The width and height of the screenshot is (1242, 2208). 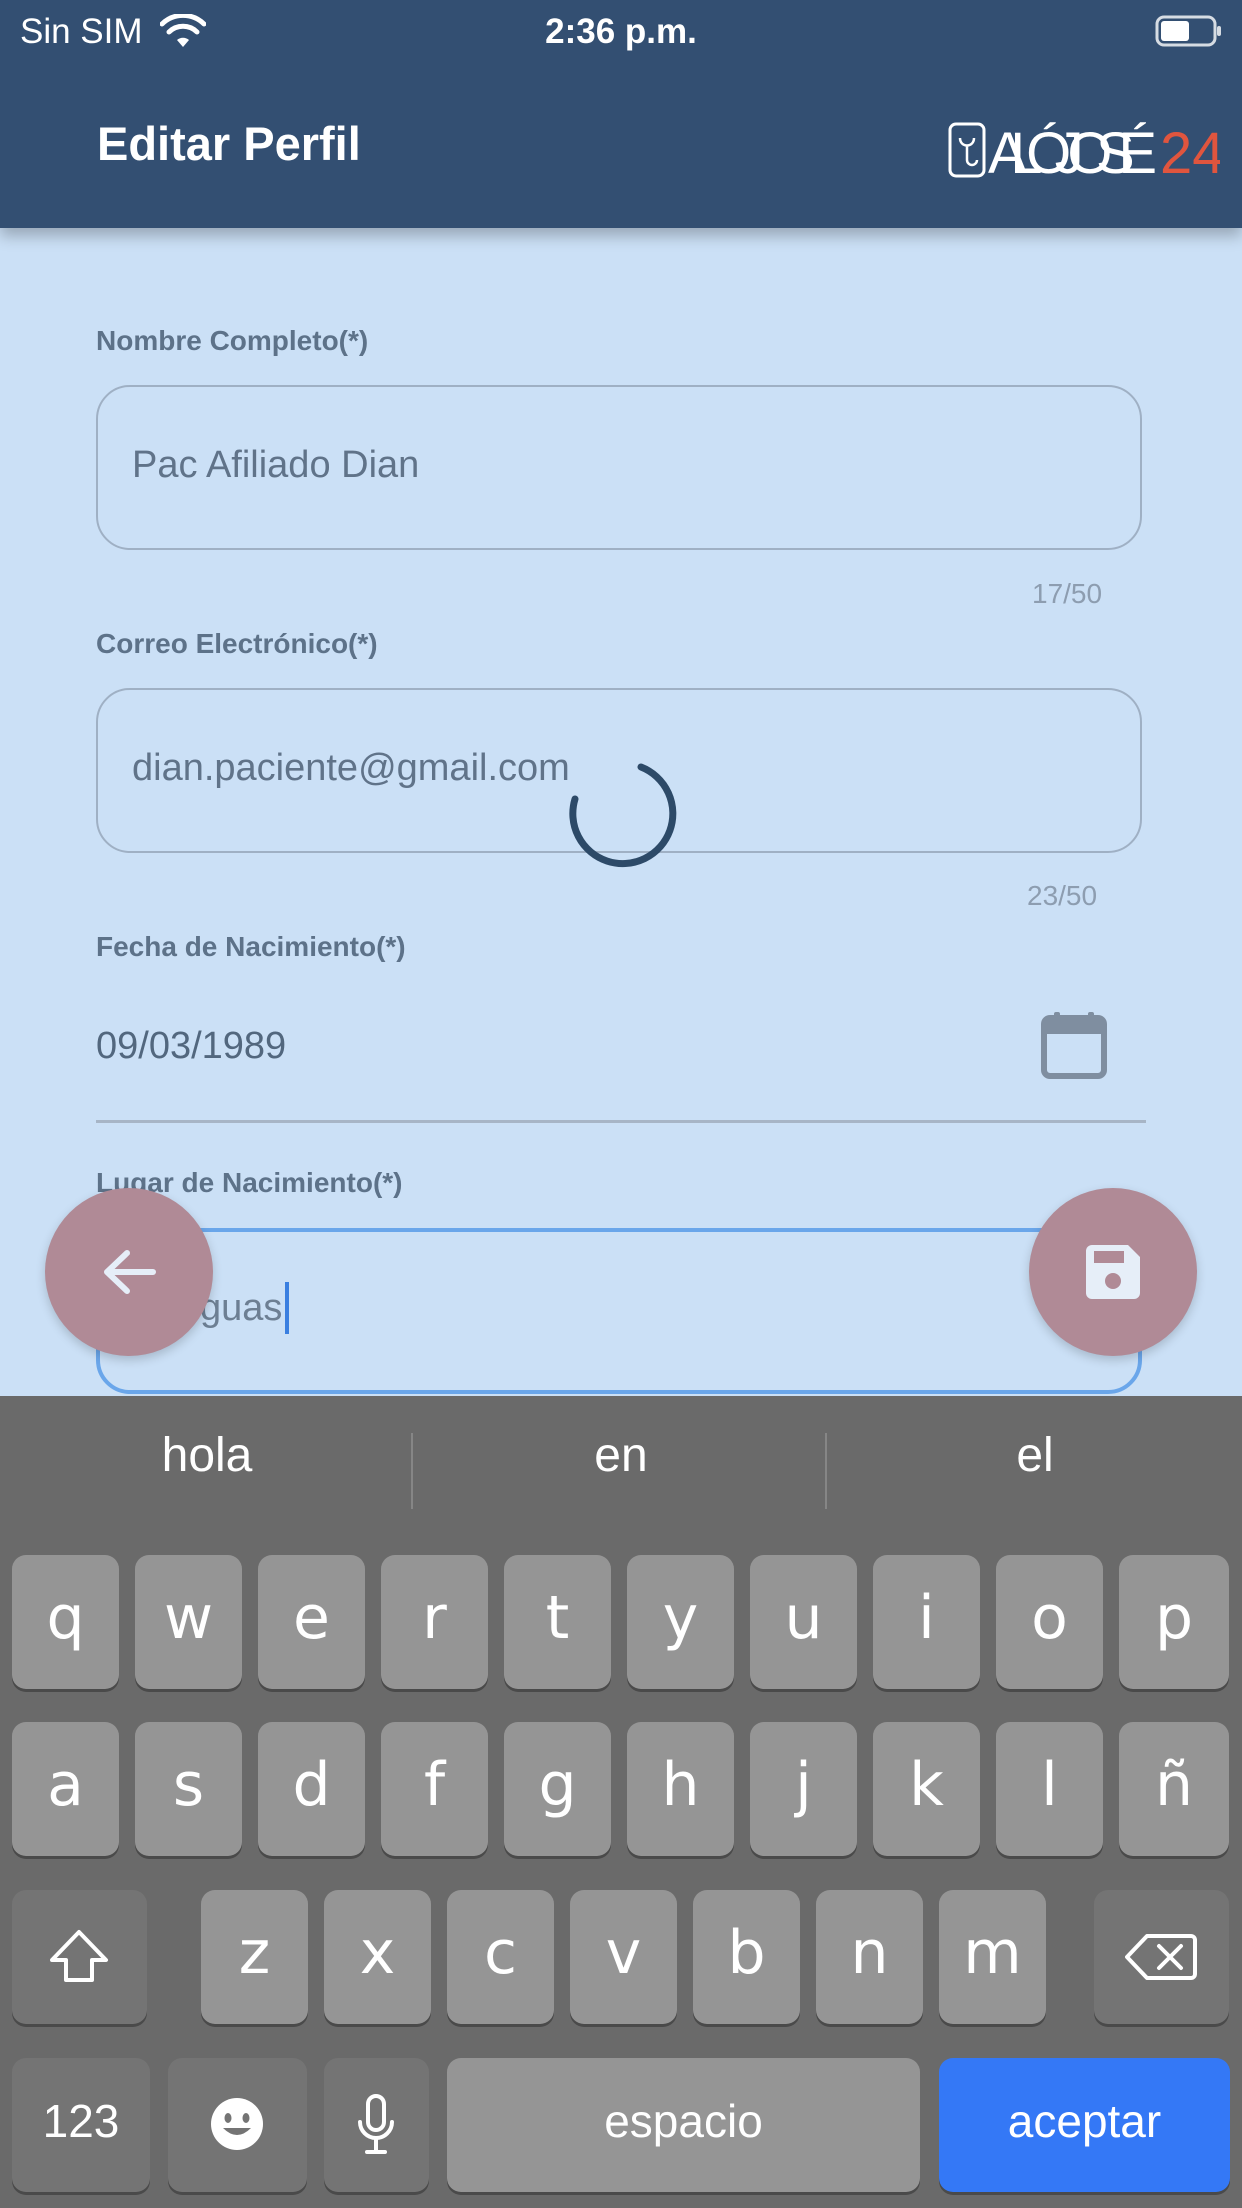 What do you see at coordinates (229, 143) in the screenshot?
I see `page-title: Editar Perfil` at bounding box center [229, 143].